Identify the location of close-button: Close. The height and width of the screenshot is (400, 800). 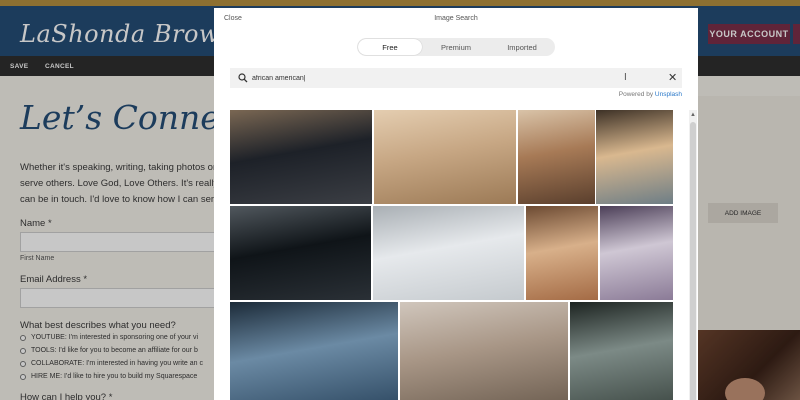
(233, 18).